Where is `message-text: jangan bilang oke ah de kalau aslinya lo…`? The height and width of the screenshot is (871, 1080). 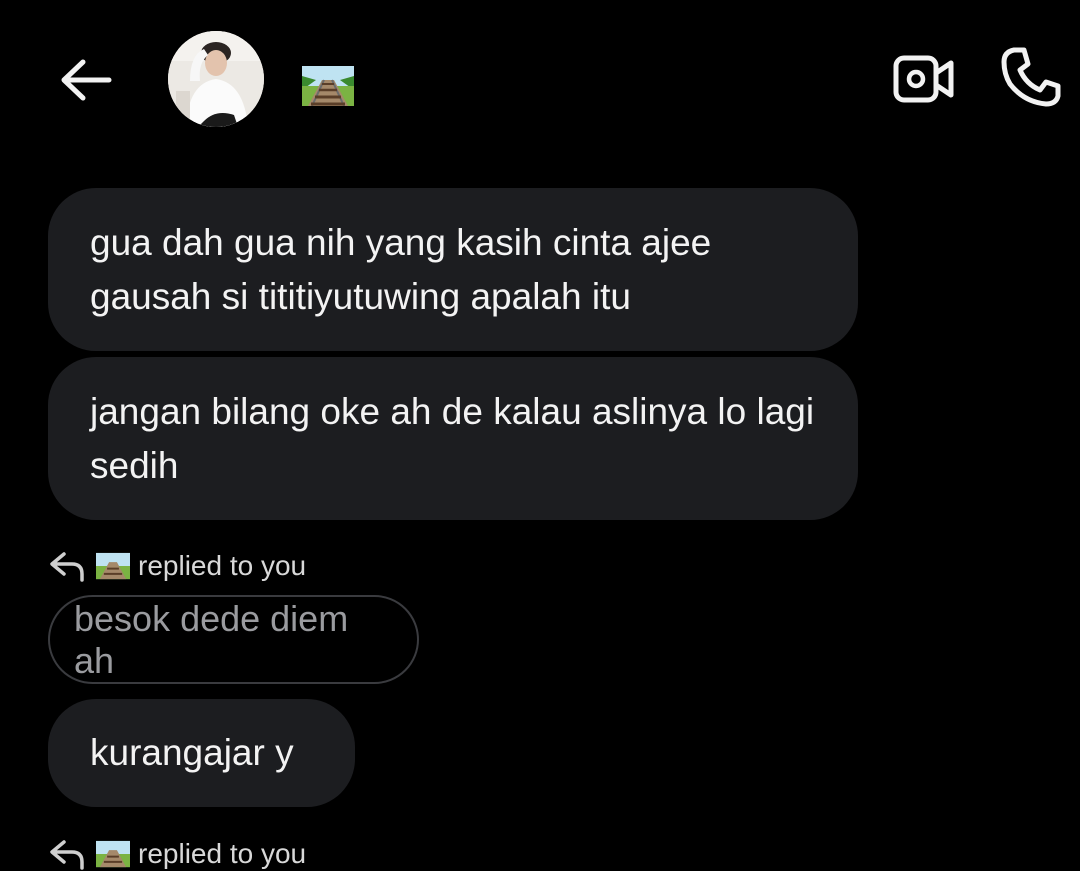
message-text: jangan bilang oke ah de kalau aslinya lo… is located at coordinates (452, 438).